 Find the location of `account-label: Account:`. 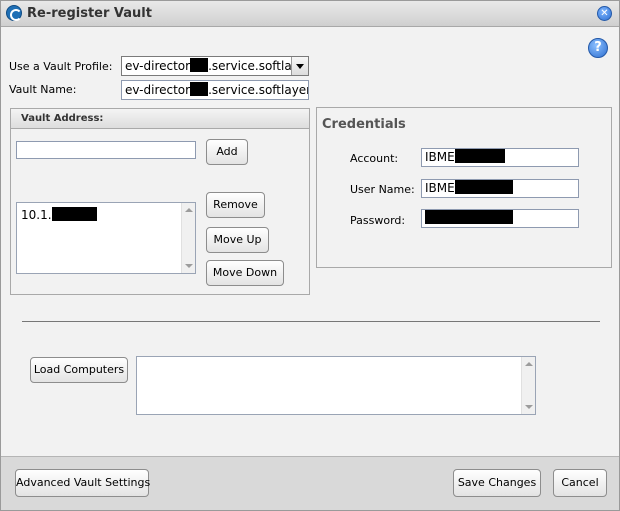

account-label: Account: is located at coordinates (374, 158).